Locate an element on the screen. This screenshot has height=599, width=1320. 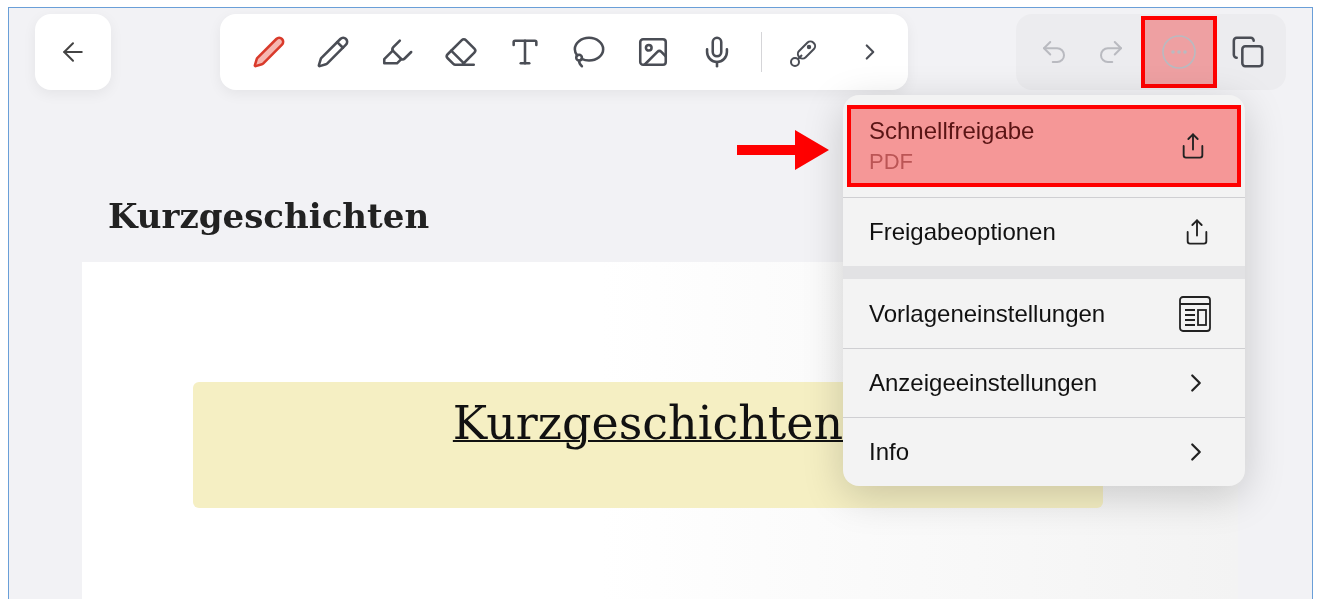
menu-item: Vorlageneinstellungen is located at coordinates (1044, 313).